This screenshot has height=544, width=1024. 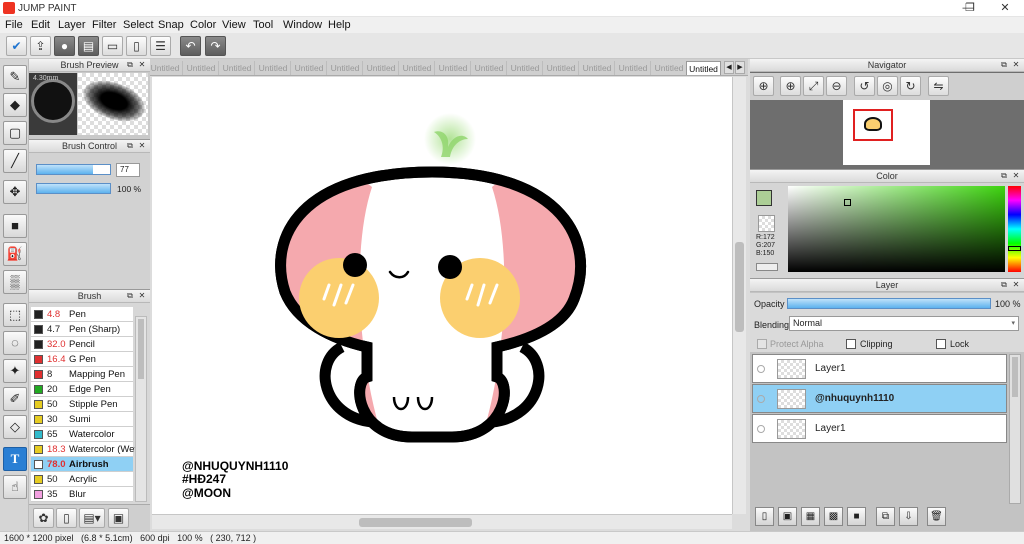 What do you see at coordinates (14, 25) in the screenshot?
I see `menu-file: File` at bounding box center [14, 25].